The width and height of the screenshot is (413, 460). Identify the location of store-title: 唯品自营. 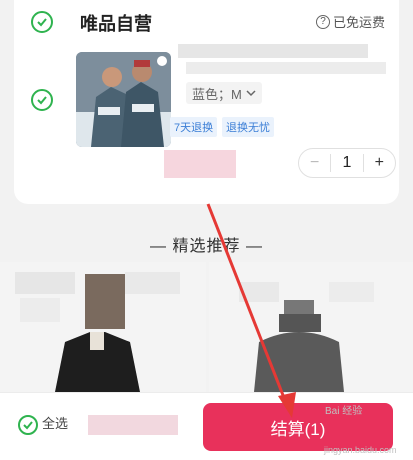
(116, 24).